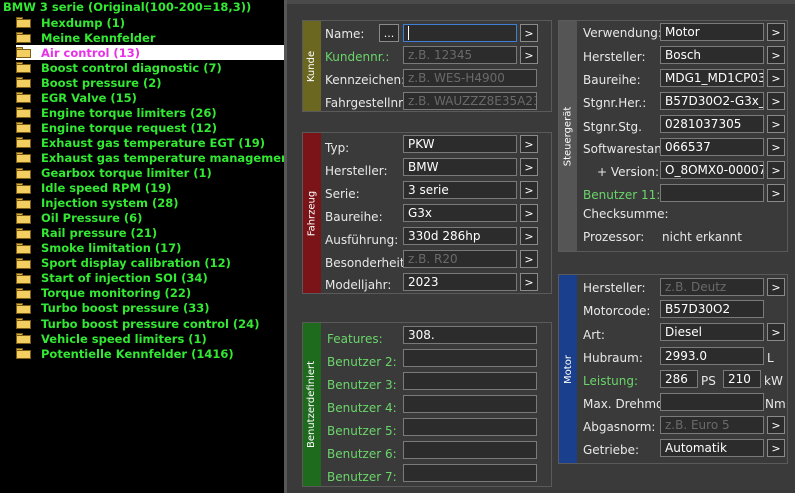 This screenshot has height=493, width=795. What do you see at coordinates (529, 55) in the screenshot?
I see `kundennr-arrow-button: >` at bounding box center [529, 55].